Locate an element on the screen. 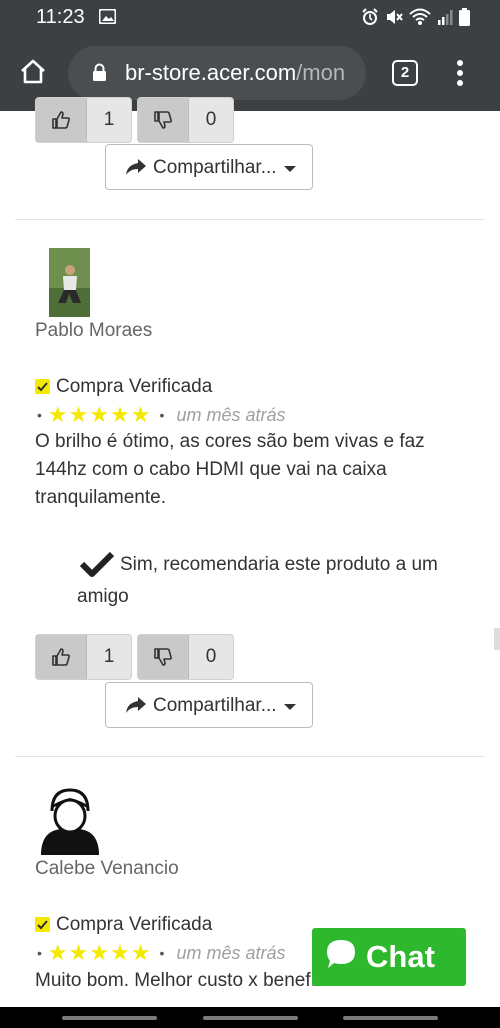  chat-button: Chat is located at coordinates (389, 957).